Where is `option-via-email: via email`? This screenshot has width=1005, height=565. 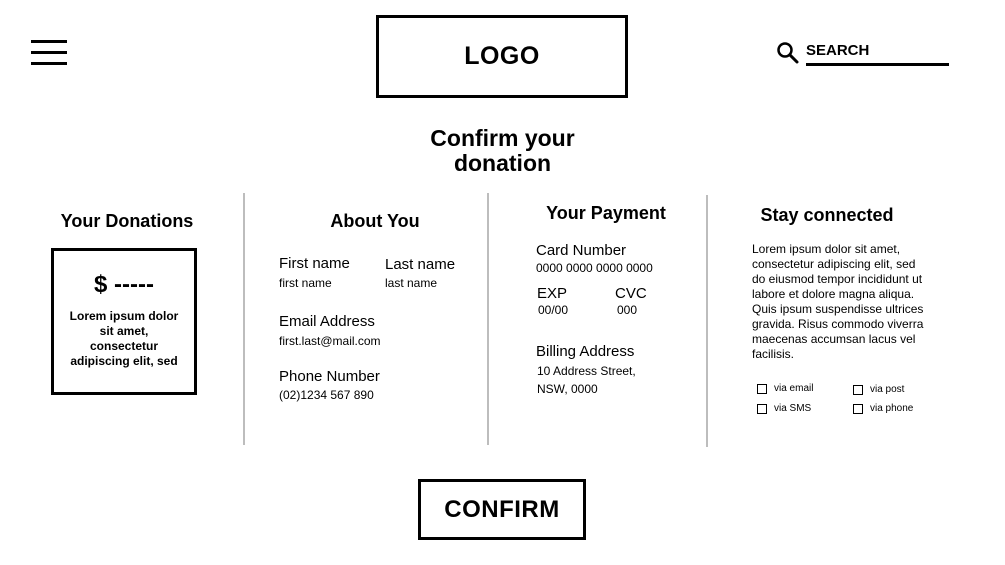
option-via-email: via email is located at coordinates (785, 388).